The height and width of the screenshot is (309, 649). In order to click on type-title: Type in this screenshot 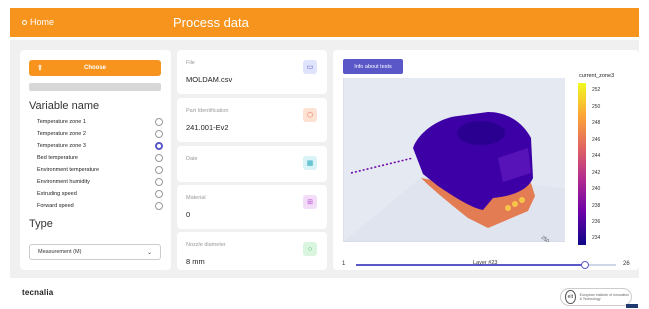, I will do `click(41, 224)`.